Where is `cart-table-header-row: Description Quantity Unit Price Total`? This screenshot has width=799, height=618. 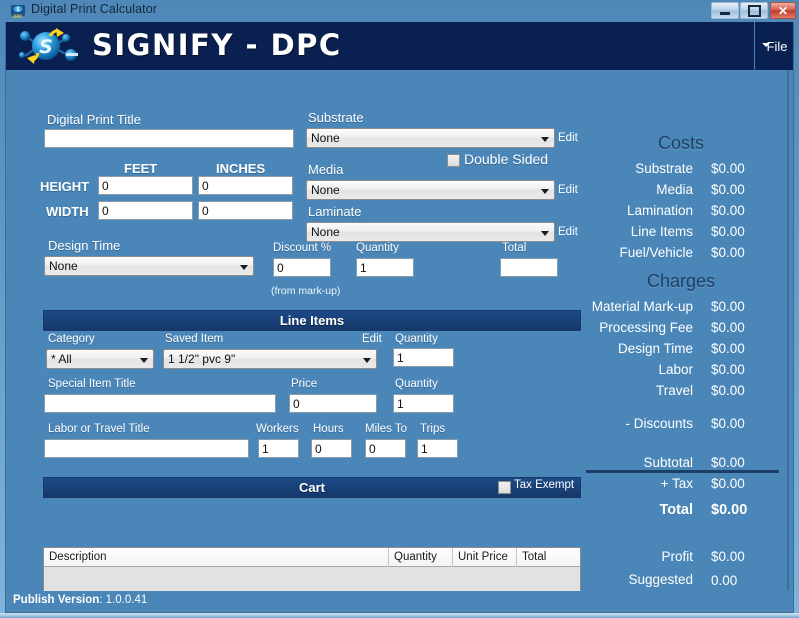 cart-table-header-row: Description Quantity Unit Price Total is located at coordinates (312, 557).